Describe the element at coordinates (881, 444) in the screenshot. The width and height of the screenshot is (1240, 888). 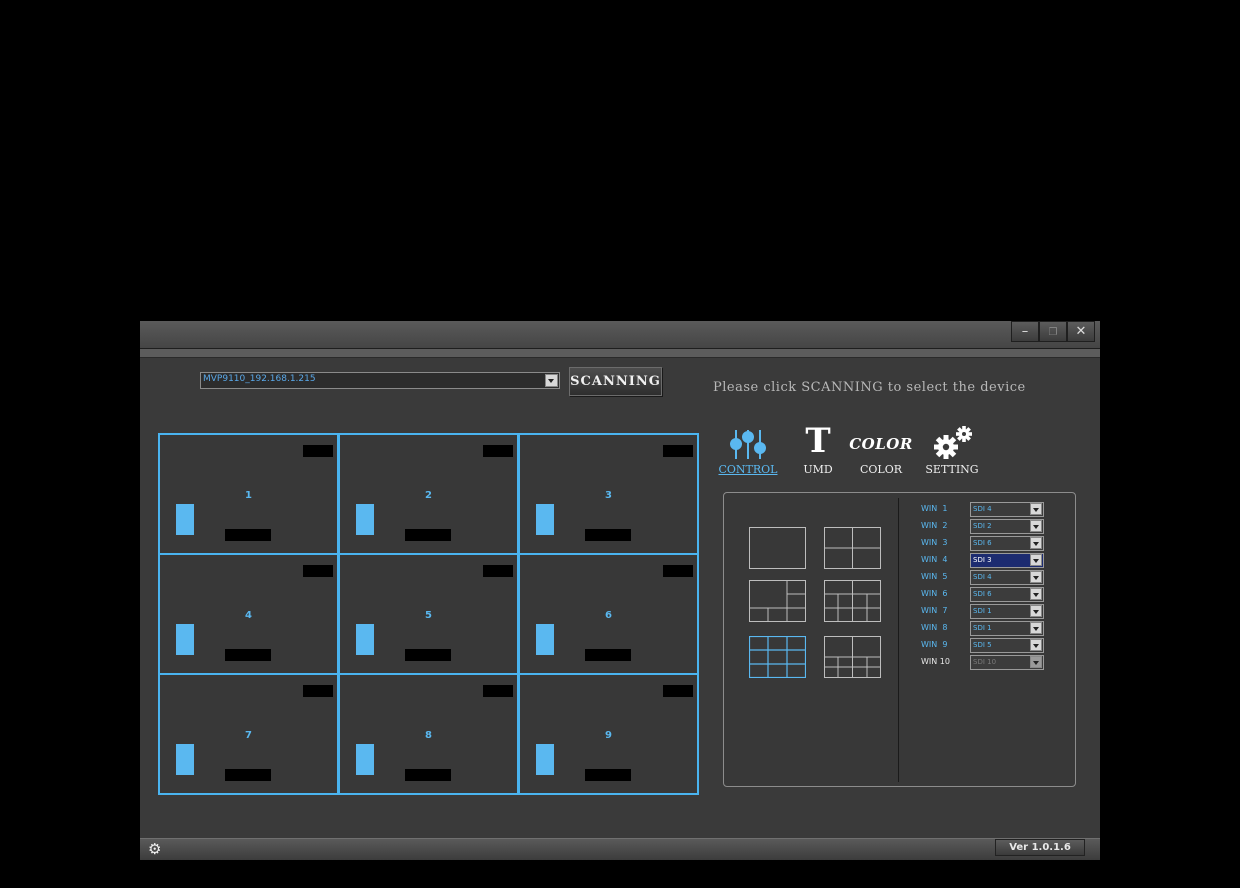
I see `color-icon: COLOR` at that location.